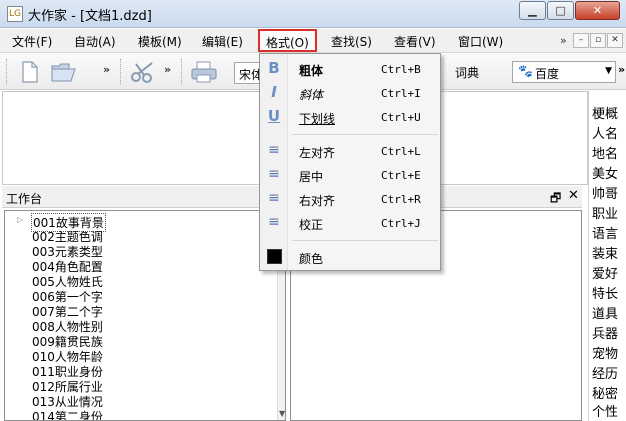 The width and height of the screenshot is (626, 421). What do you see at coordinates (274, 174) in the screenshot?
I see `align-center-icon: ≡` at bounding box center [274, 174].